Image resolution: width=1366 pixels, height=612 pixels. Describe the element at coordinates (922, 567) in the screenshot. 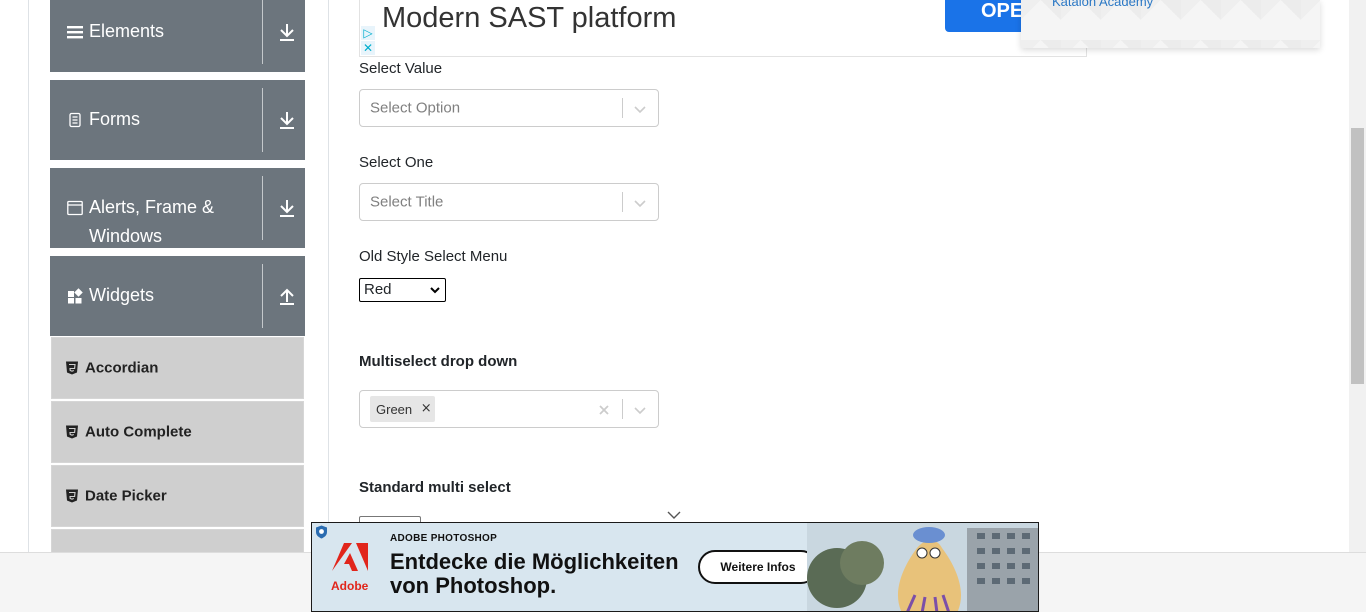

I see `ad-illustration` at that location.